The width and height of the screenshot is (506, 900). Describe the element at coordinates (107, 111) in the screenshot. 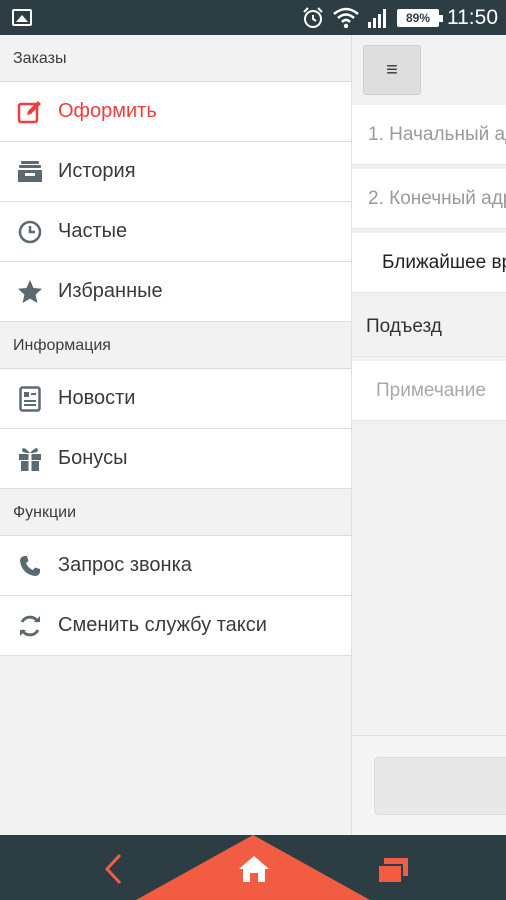

I see `drawer-item-label: Оформить` at that location.